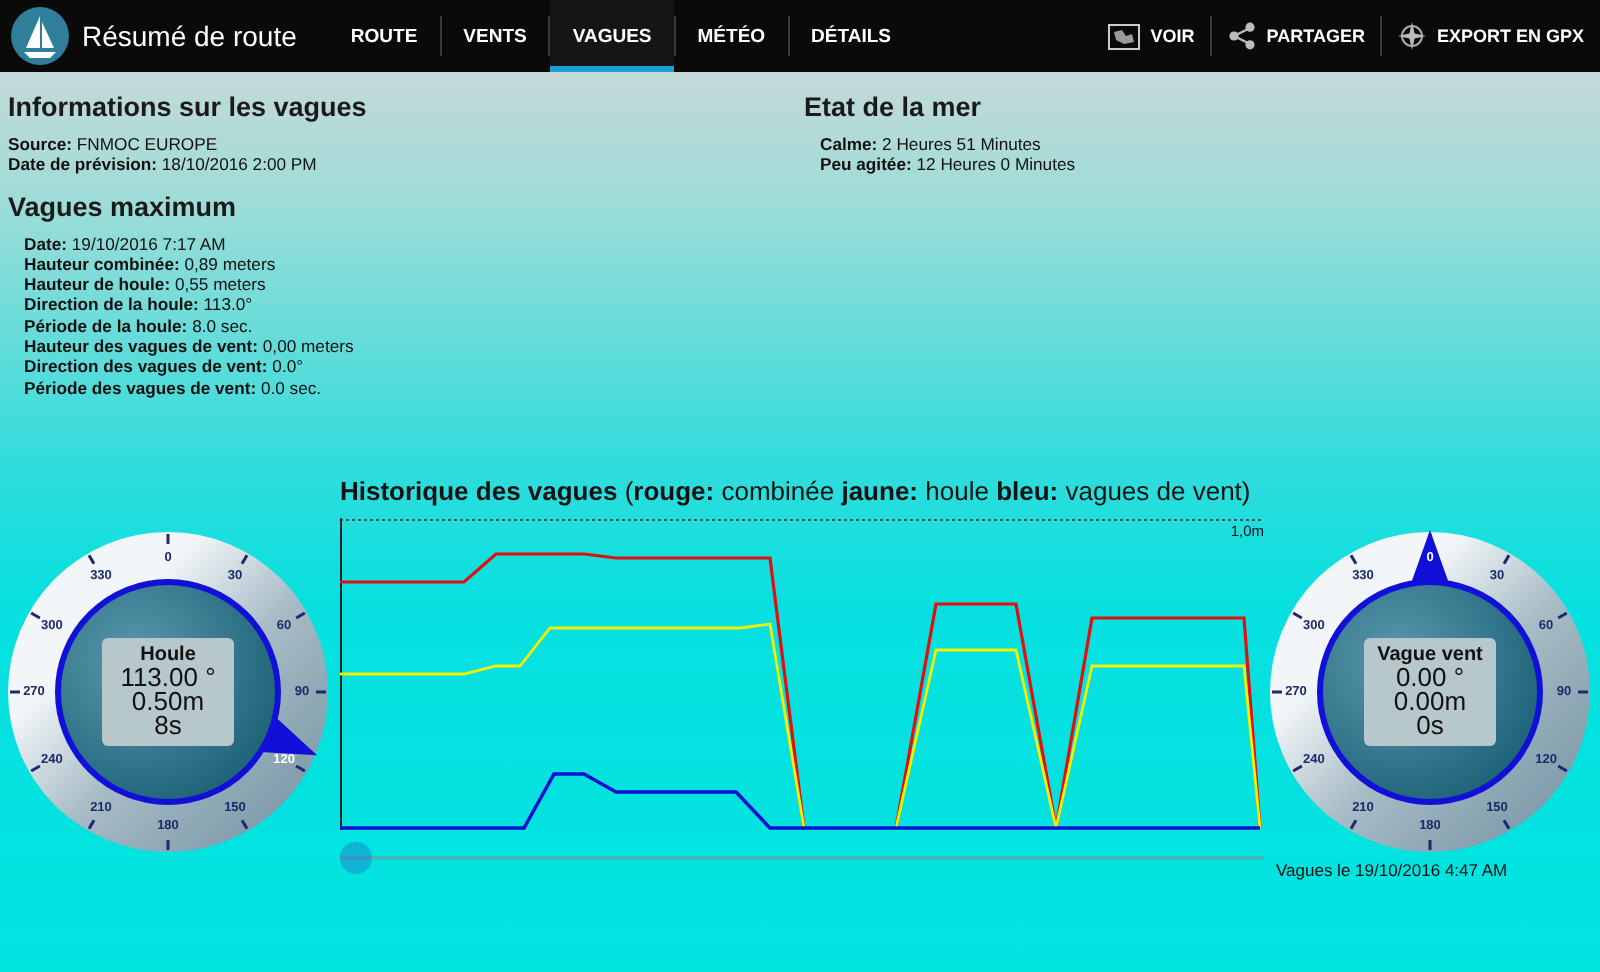 This screenshot has height=972, width=1600. What do you see at coordinates (126, 243) in the screenshot?
I see `info-line: Date: 19/10/2016 7:17 AM` at bounding box center [126, 243].